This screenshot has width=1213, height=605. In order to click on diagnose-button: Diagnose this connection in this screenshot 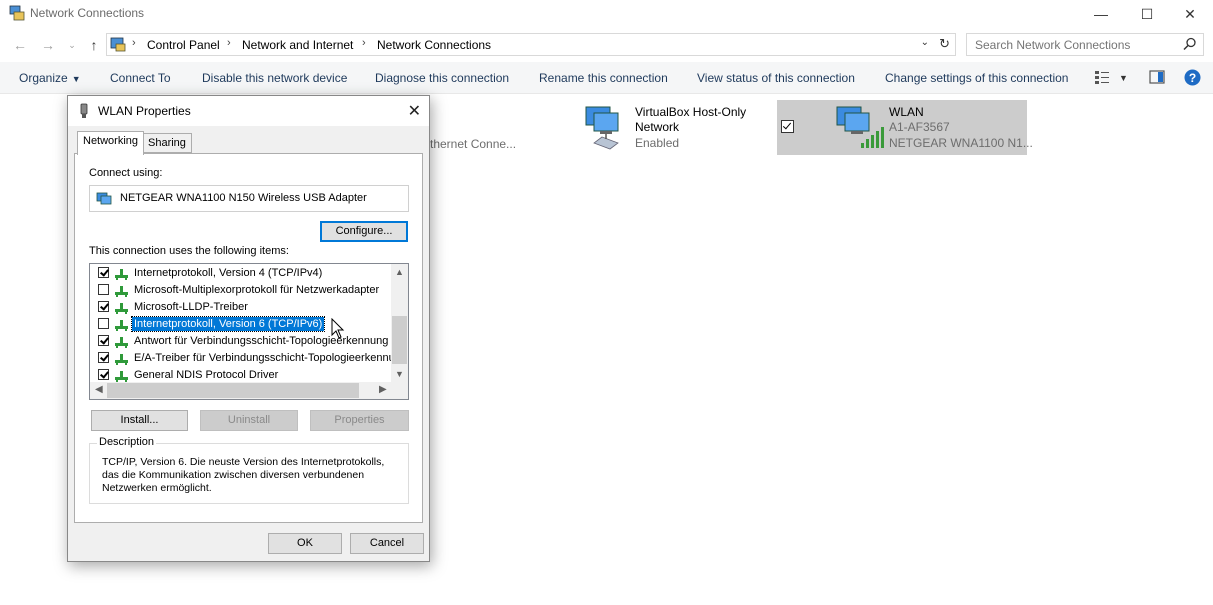, I will do `click(442, 78)`.